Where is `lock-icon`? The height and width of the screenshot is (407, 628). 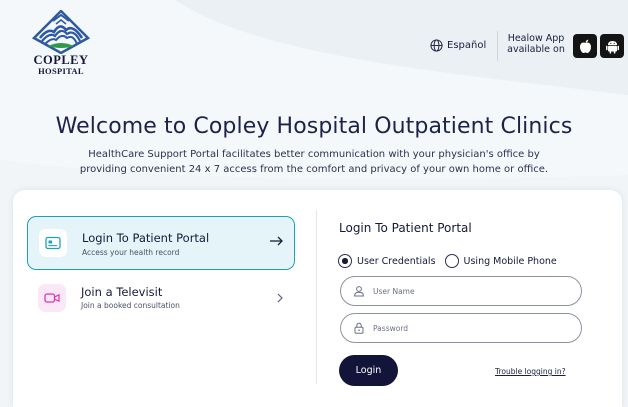 lock-icon is located at coordinates (359, 328).